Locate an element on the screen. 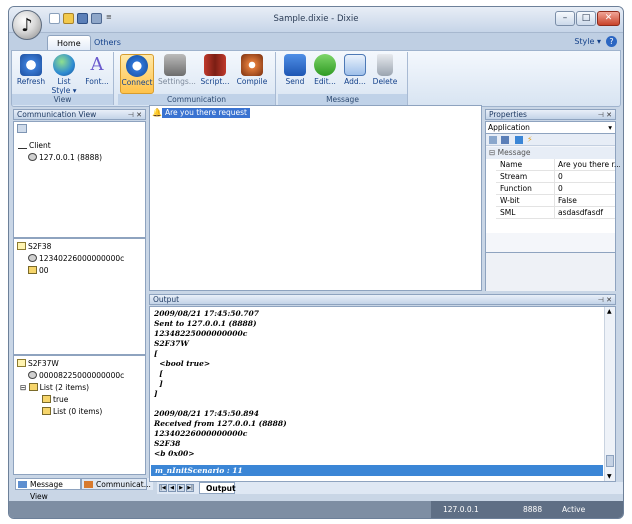  music-note-icon: ♪ is located at coordinates (27, 25).